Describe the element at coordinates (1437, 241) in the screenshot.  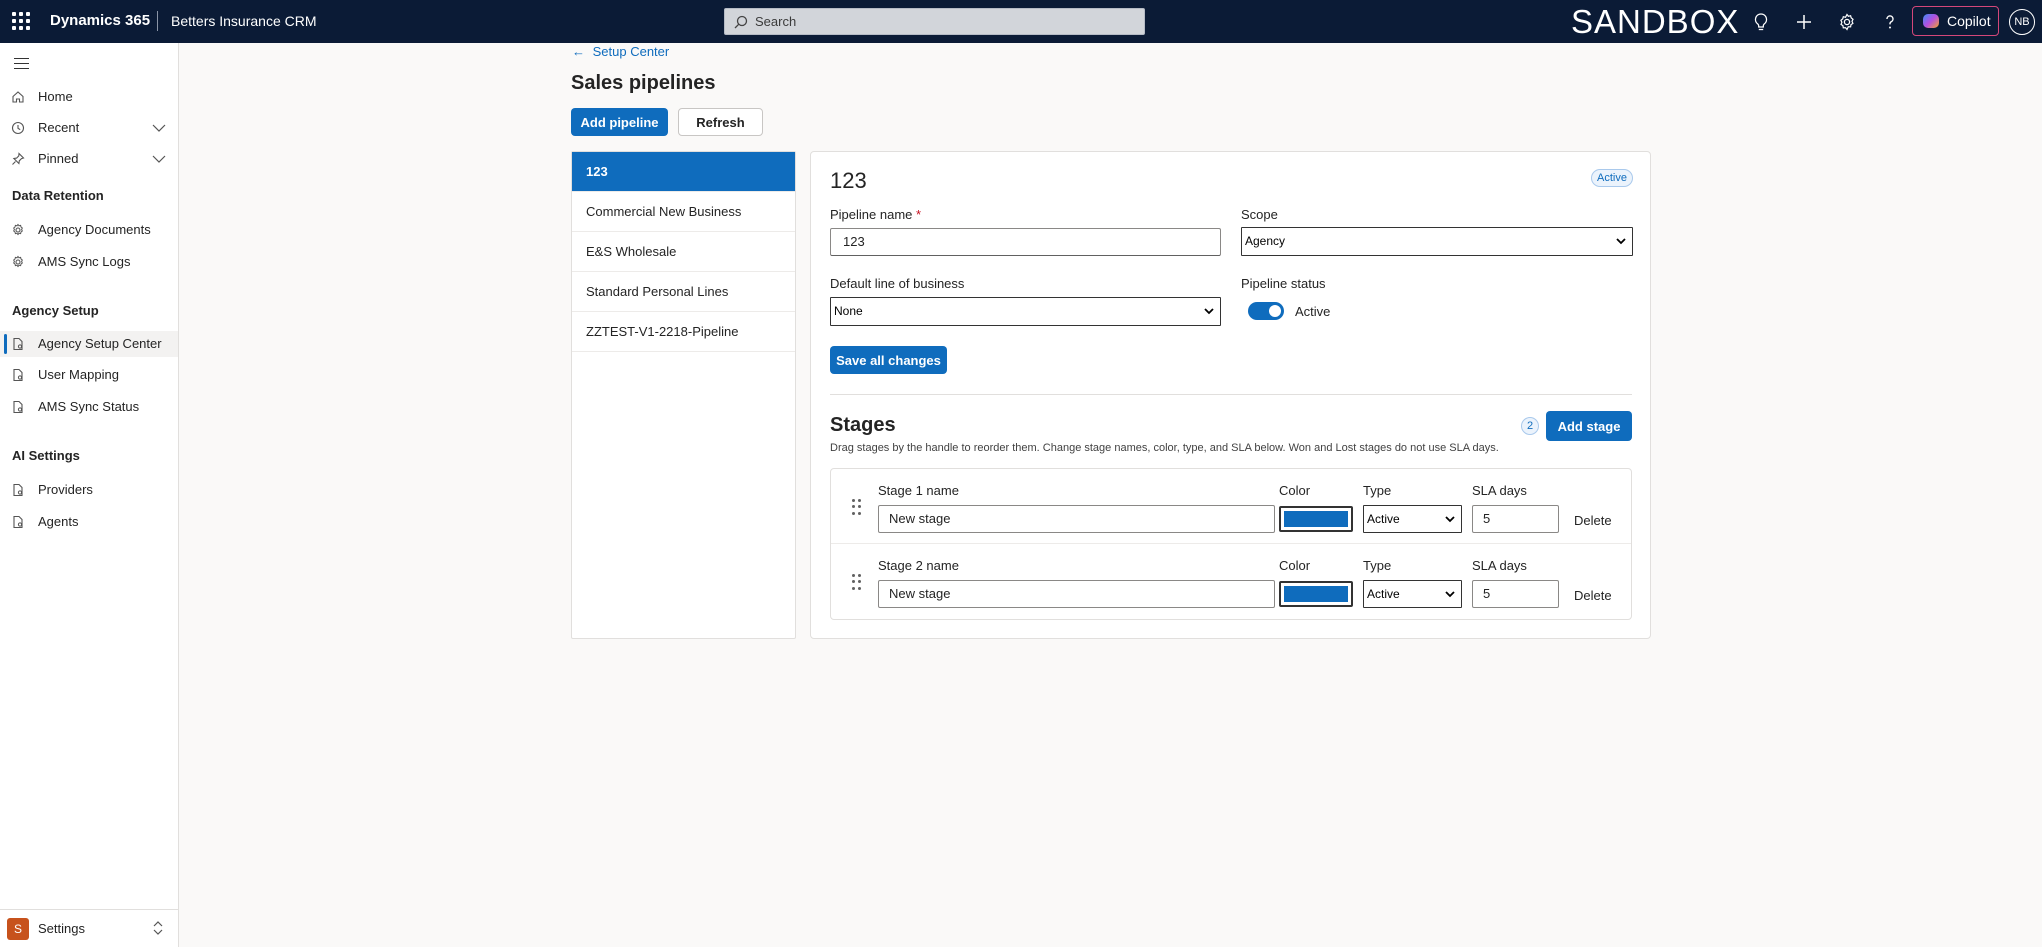
I see `scope-select: Agency` at that location.